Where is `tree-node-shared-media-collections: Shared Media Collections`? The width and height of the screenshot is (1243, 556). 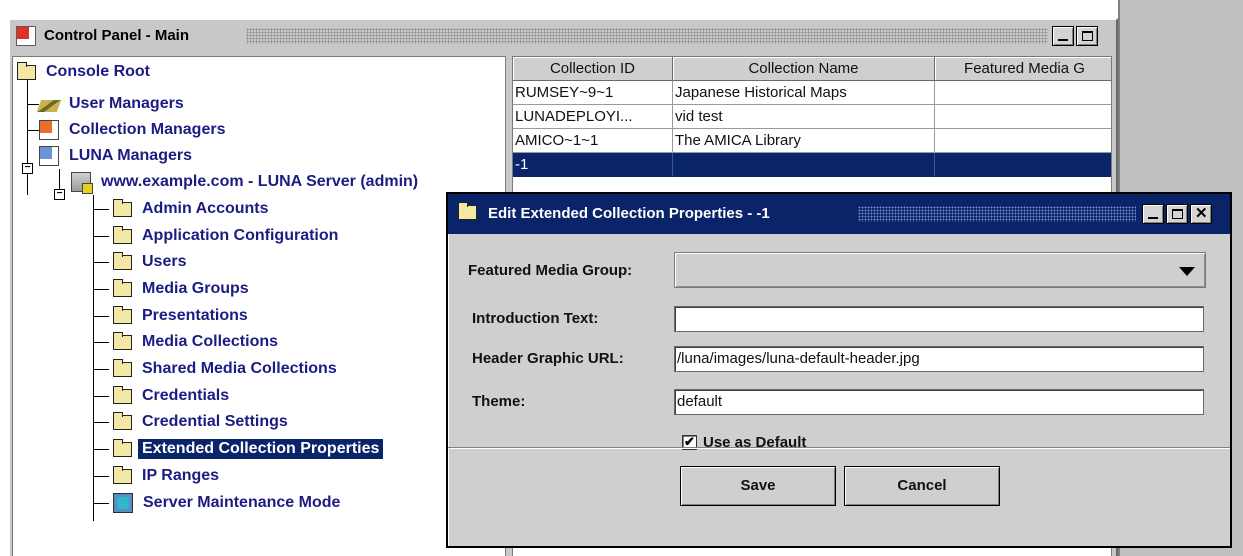 tree-node-shared-media-collections: Shared Media Collections is located at coordinates (227, 369).